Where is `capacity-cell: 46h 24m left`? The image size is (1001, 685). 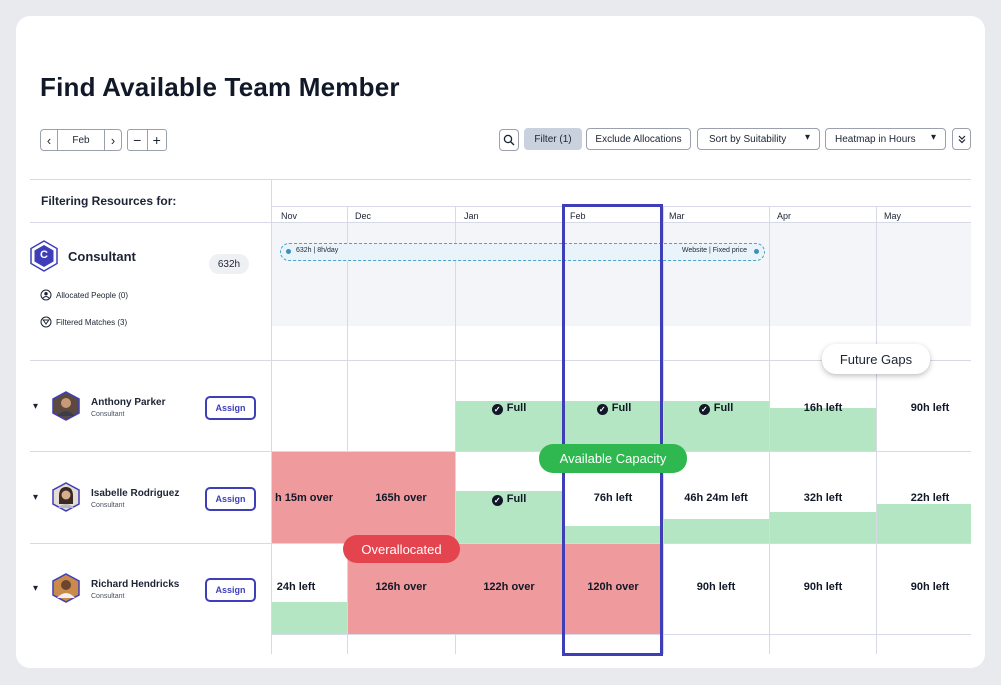 capacity-cell: 46h 24m left is located at coordinates (716, 498).